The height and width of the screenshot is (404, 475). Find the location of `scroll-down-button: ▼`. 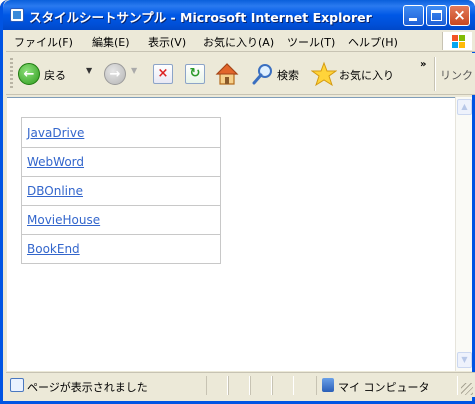

scroll-down-button: ▼ is located at coordinates (464, 360).